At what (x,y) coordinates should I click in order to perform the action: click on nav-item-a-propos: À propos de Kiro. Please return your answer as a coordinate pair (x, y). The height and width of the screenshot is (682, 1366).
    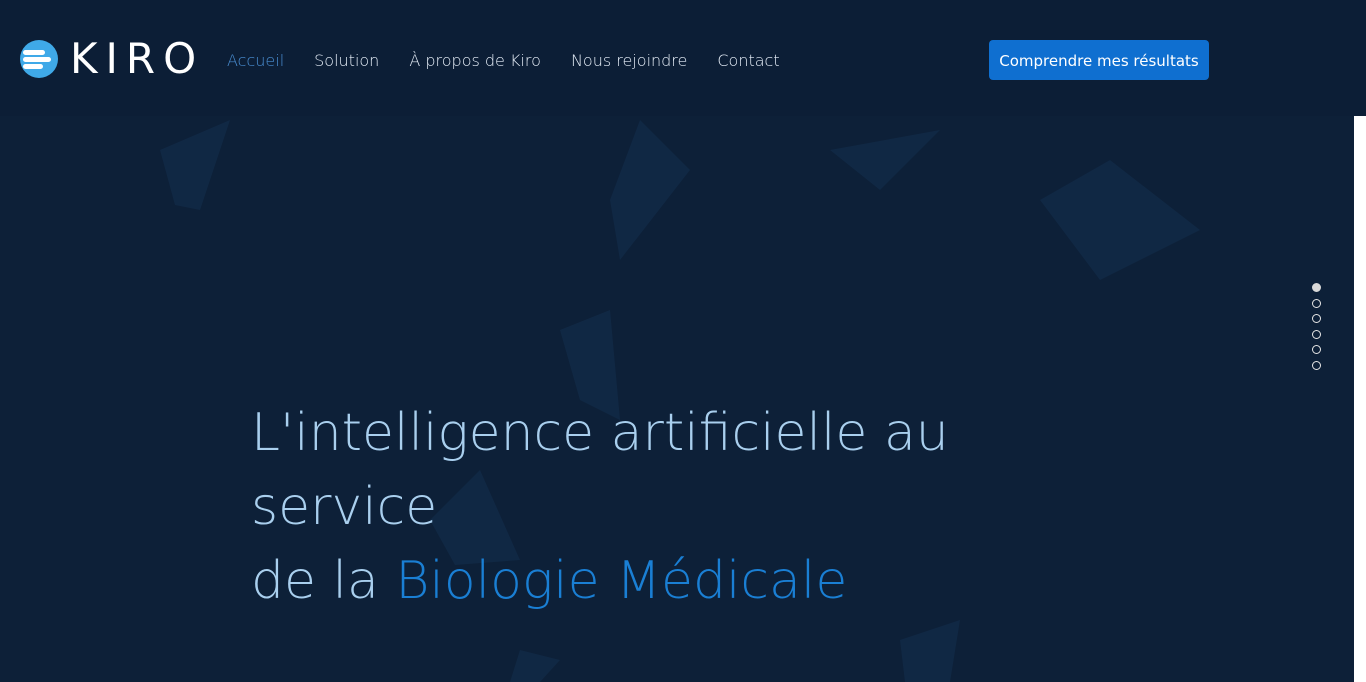
    Looking at the image, I should click on (475, 61).